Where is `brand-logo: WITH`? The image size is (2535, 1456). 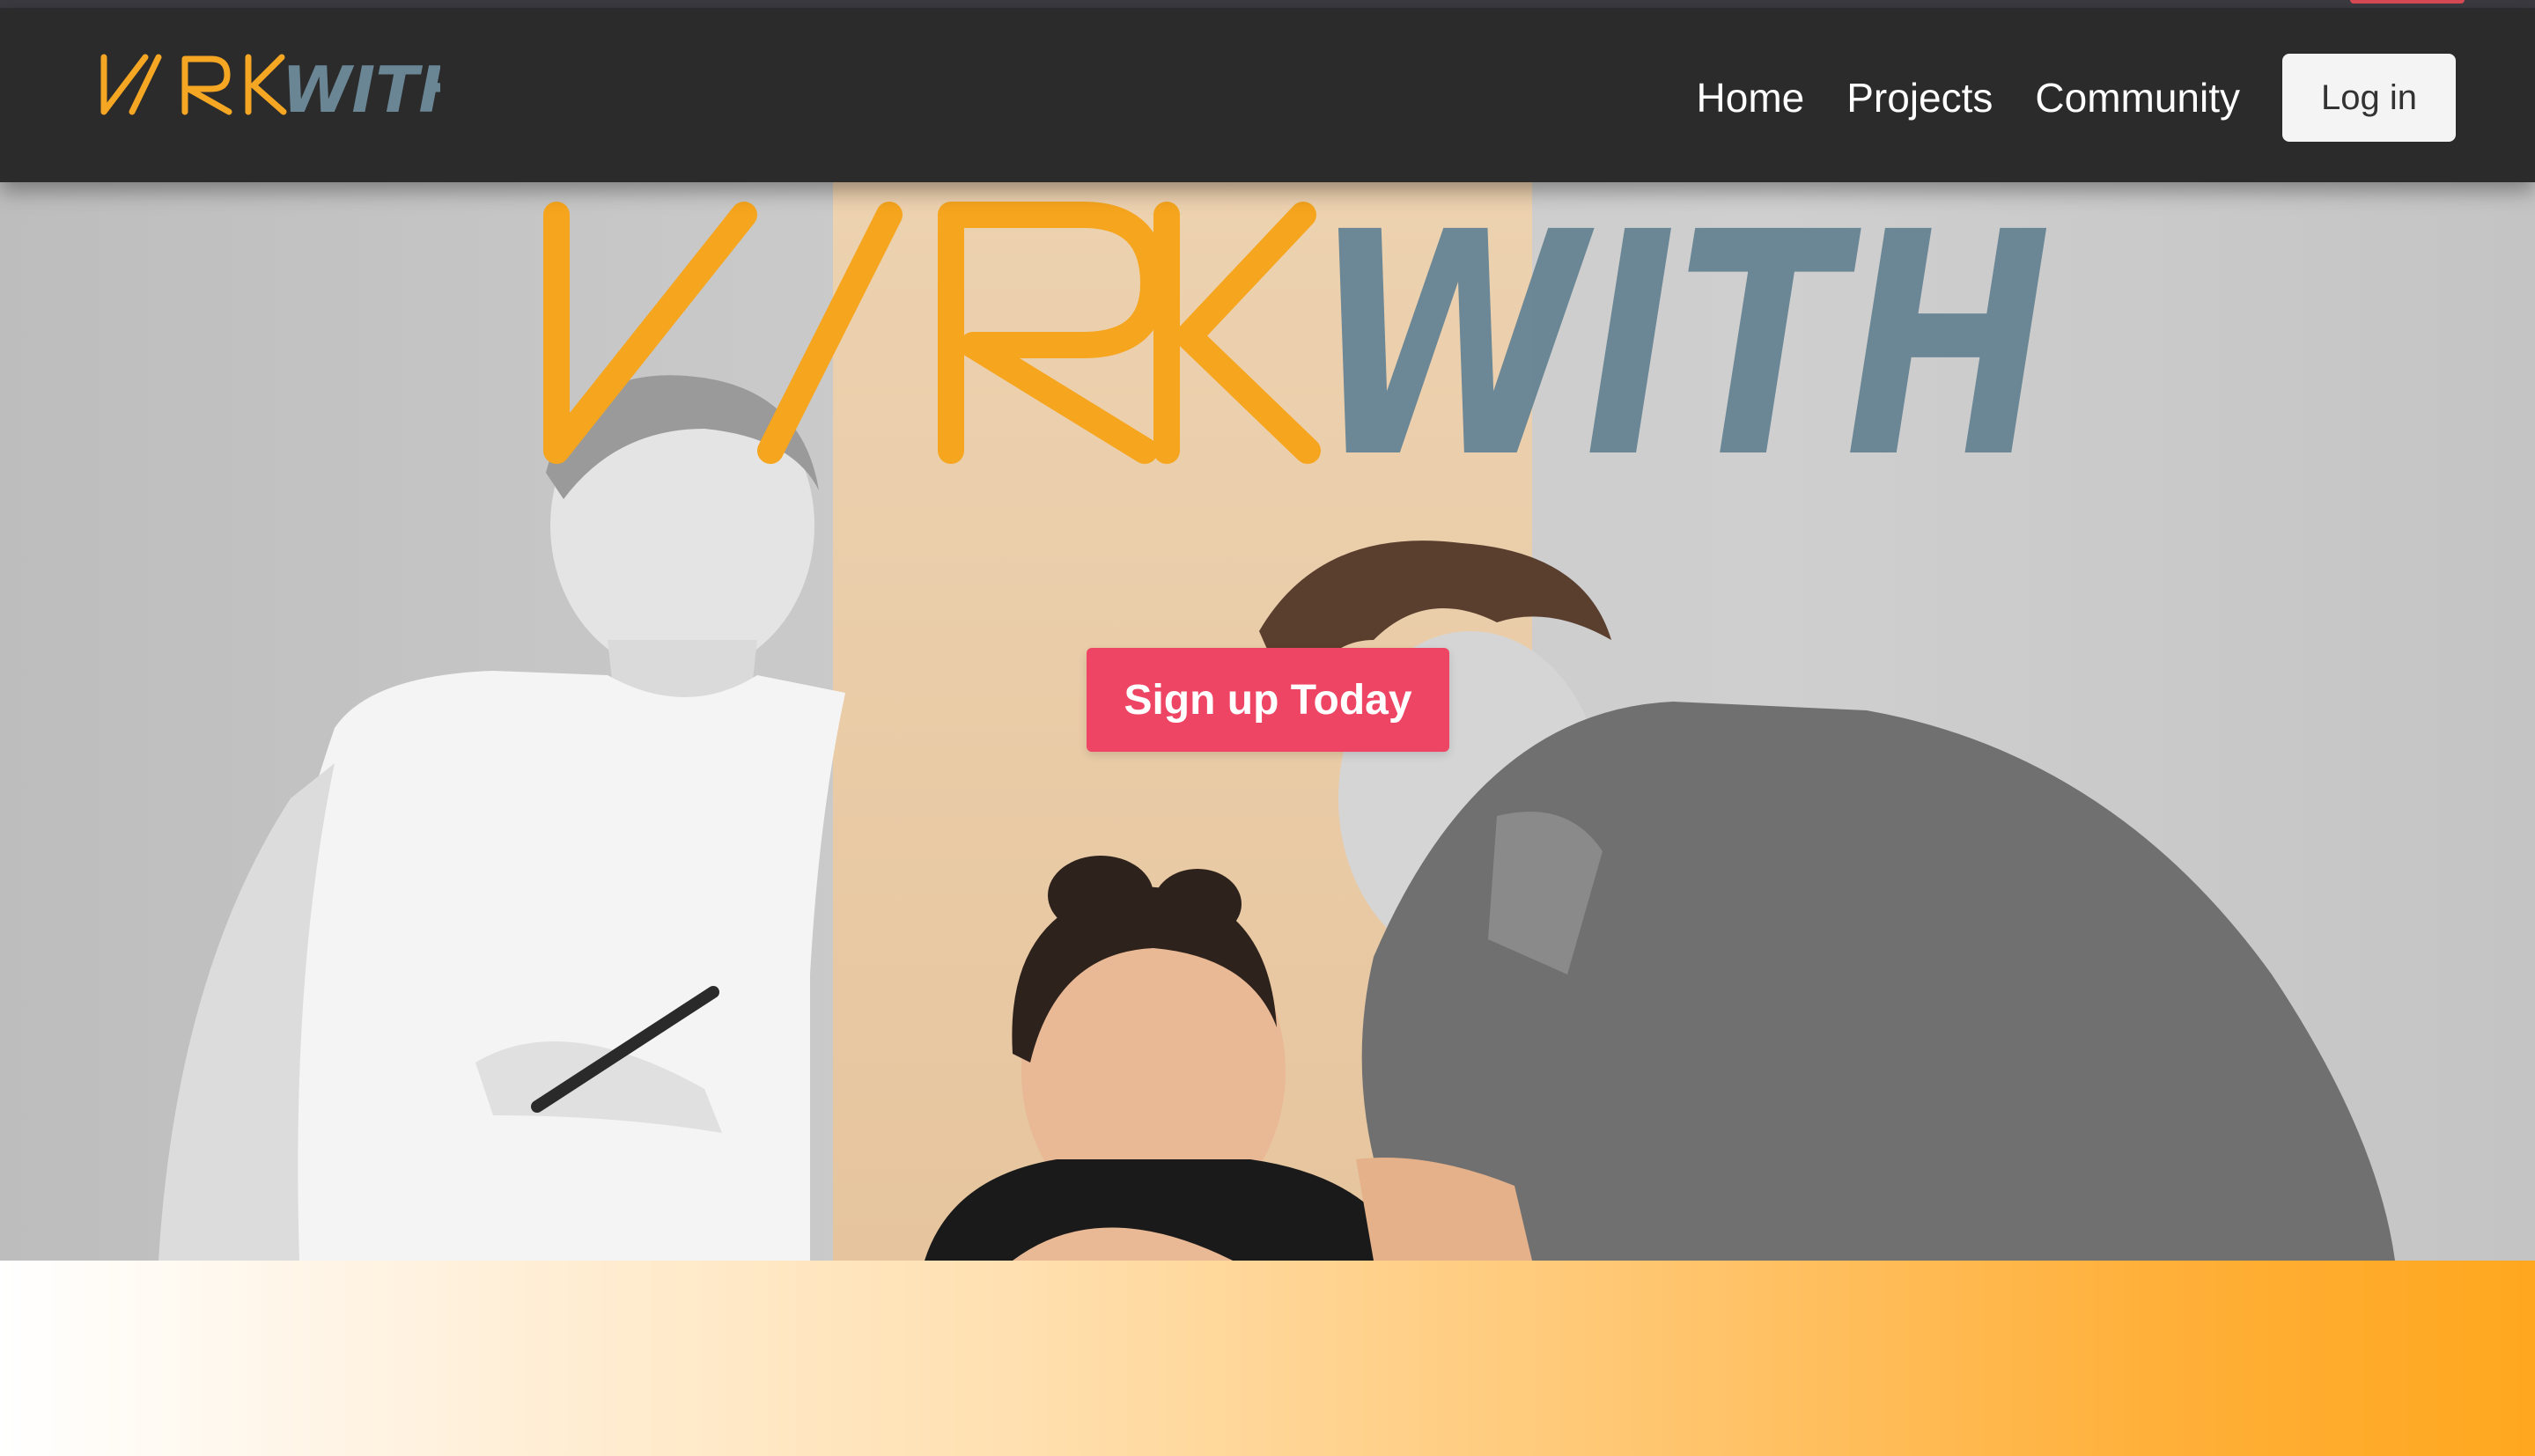 brand-logo: WITH is located at coordinates (268, 85).